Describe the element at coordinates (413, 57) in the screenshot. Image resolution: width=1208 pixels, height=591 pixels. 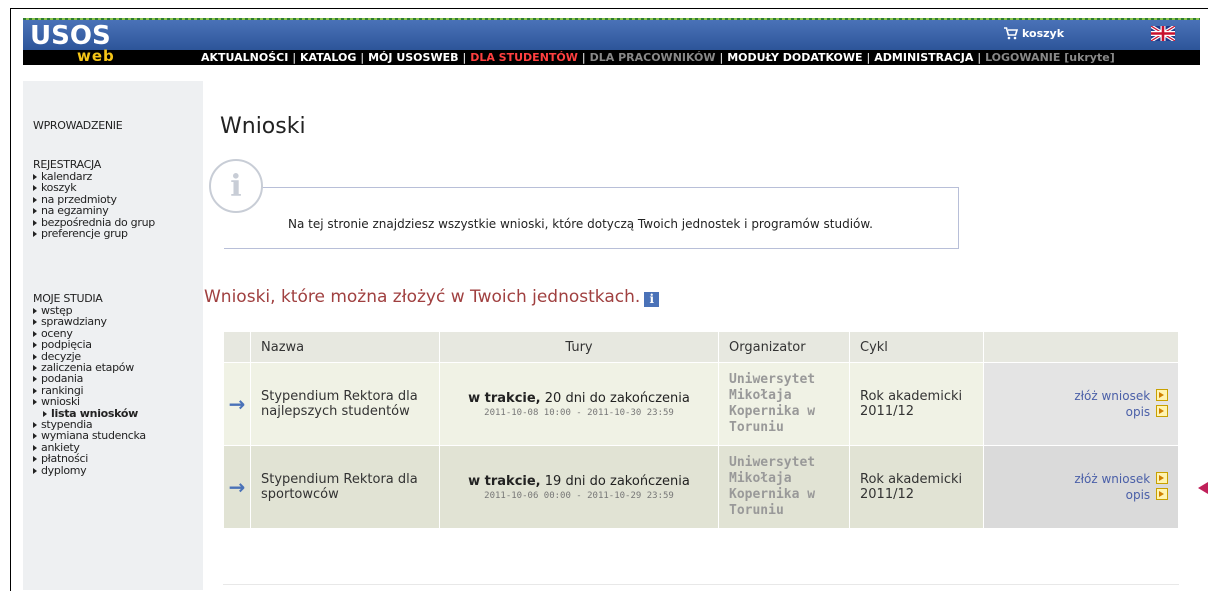
I see `nav-item-2: MÓJ USOSWEB` at that location.